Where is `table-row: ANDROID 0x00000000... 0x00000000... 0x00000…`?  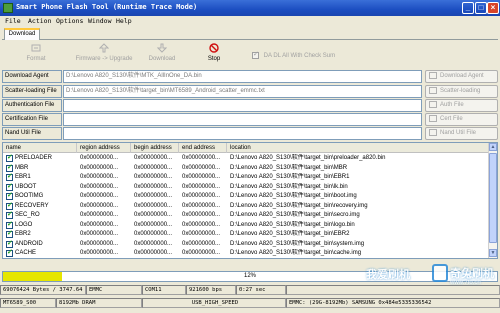
table-row: ANDROID 0x00000000... 0x00000000... 0x00000… is located at coordinates (246, 244).